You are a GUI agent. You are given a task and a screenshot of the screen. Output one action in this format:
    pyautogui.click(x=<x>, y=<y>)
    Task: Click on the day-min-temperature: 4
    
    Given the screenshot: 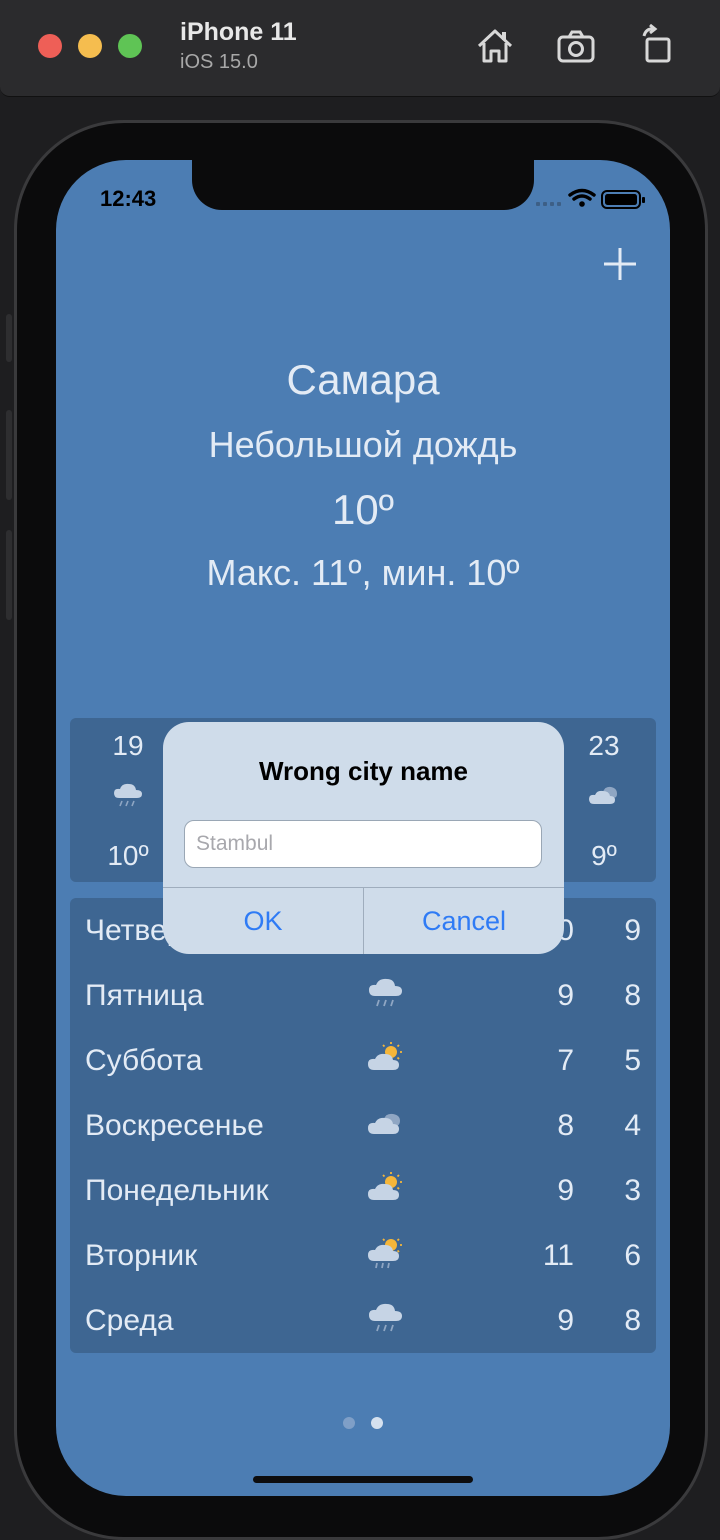 What is the action you would take?
    pyautogui.click(x=632, y=1125)
    